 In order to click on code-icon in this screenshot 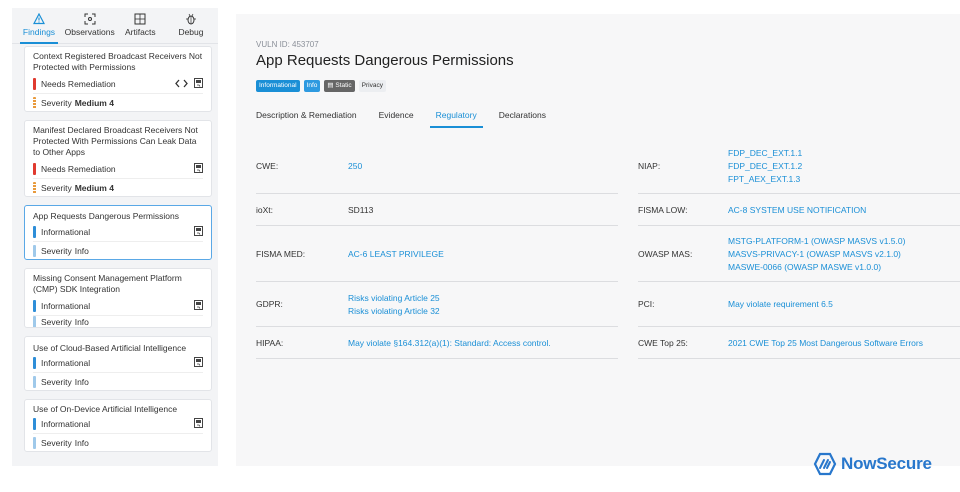, I will do `click(181, 83)`.